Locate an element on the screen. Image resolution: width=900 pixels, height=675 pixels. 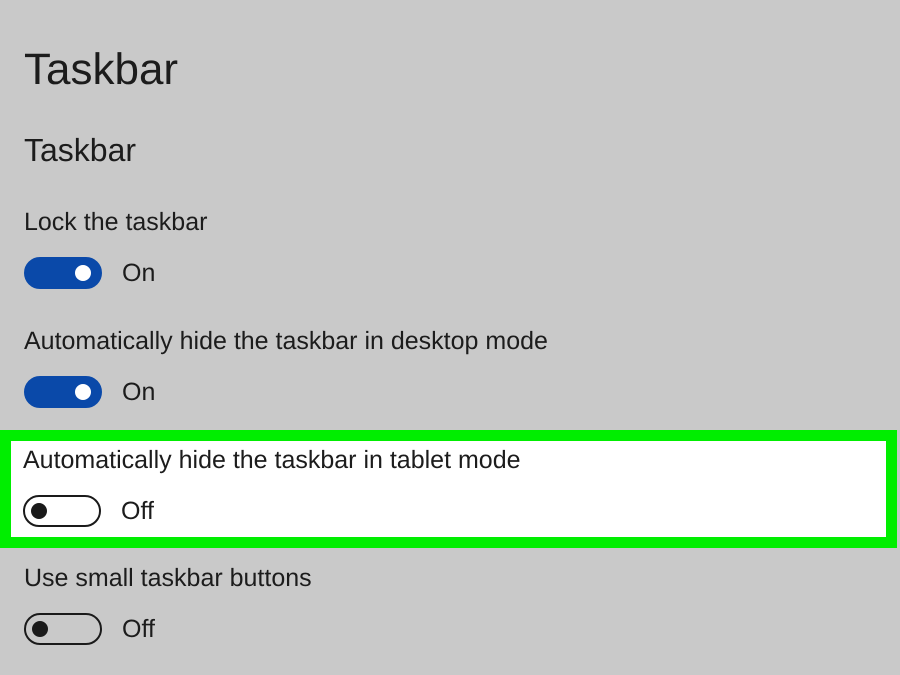
setting-label: Automatically hide the taskbar in desktop mode is located at coordinates (286, 341).